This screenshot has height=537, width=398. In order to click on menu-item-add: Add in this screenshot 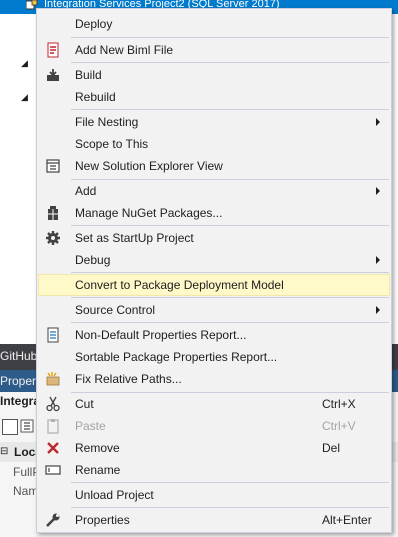, I will do `click(214, 191)`.